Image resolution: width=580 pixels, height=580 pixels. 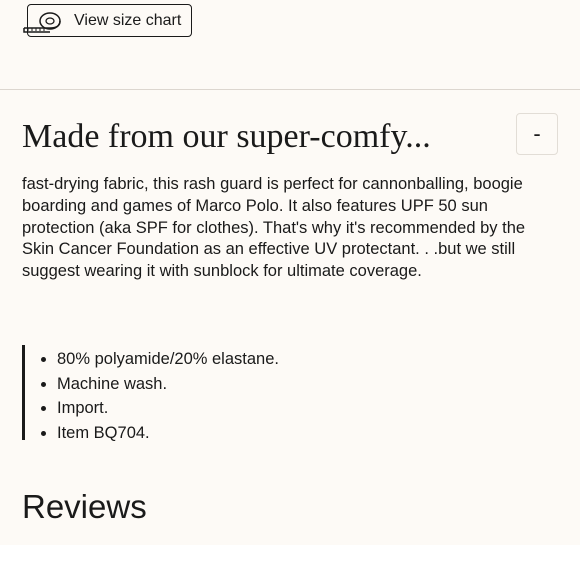 What do you see at coordinates (290, 89) in the screenshot?
I see `section-divider` at bounding box center [290, 89].